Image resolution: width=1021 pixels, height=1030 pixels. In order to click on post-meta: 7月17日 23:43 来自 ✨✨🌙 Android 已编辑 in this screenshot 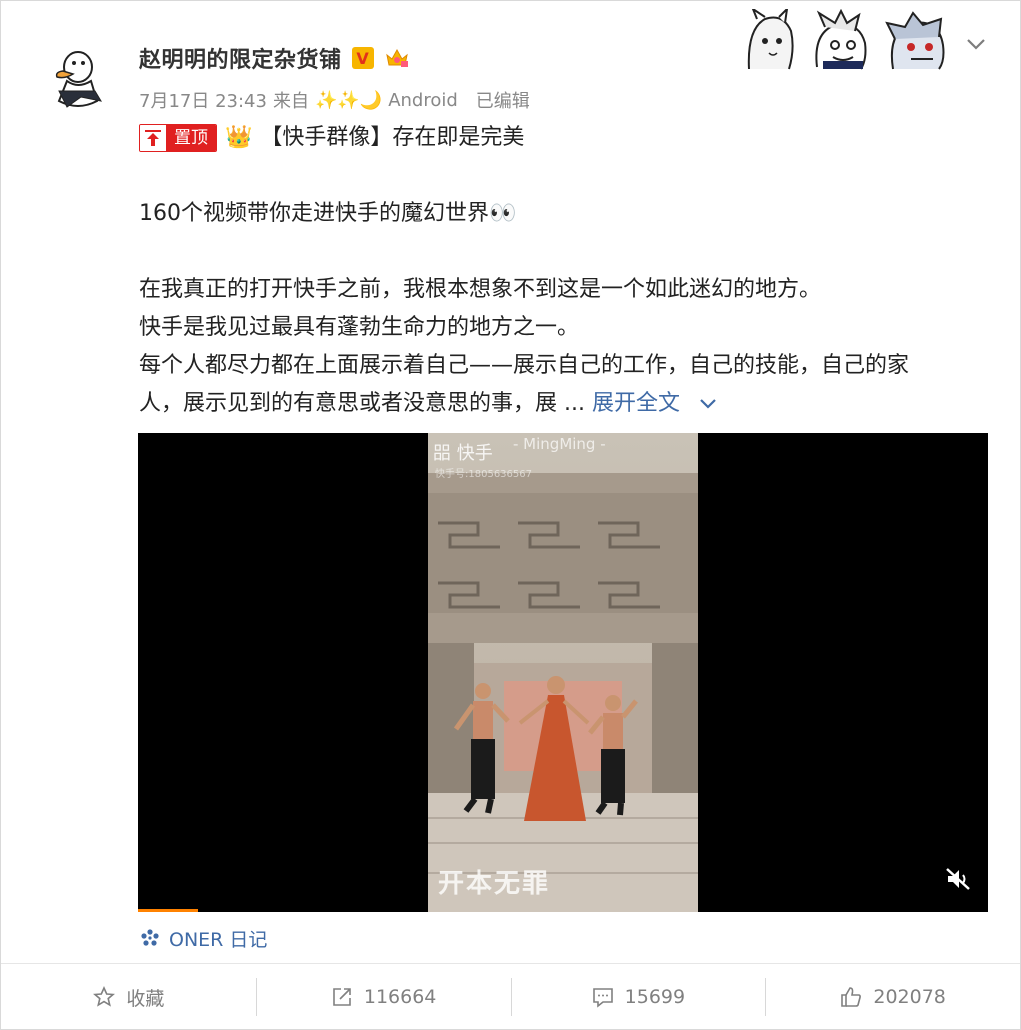, I will do `click(334, 100)`.